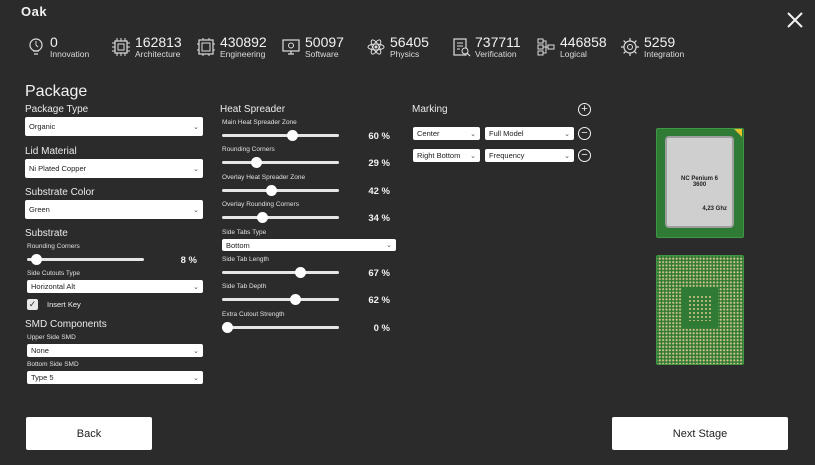 This screenshot has height=465, width=815. What do you see at coordinates (439, 155) in the screenshot?
I see `marking-position-value: Right Bottom` at bounding box center [439, 155].